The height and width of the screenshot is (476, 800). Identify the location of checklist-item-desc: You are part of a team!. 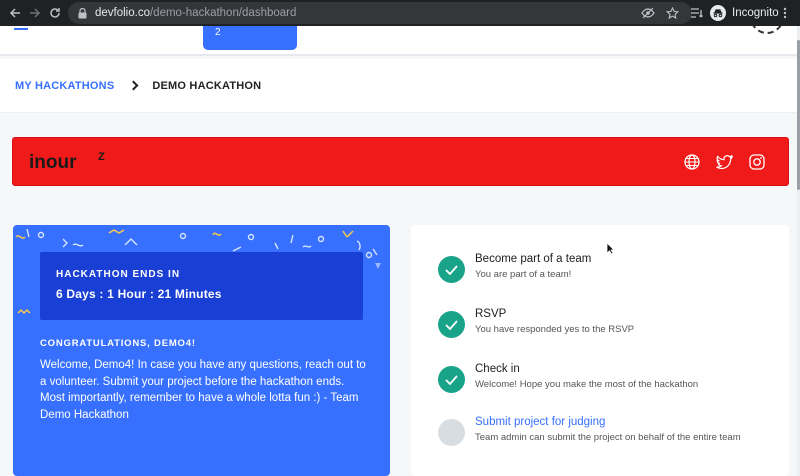
(523, 274).